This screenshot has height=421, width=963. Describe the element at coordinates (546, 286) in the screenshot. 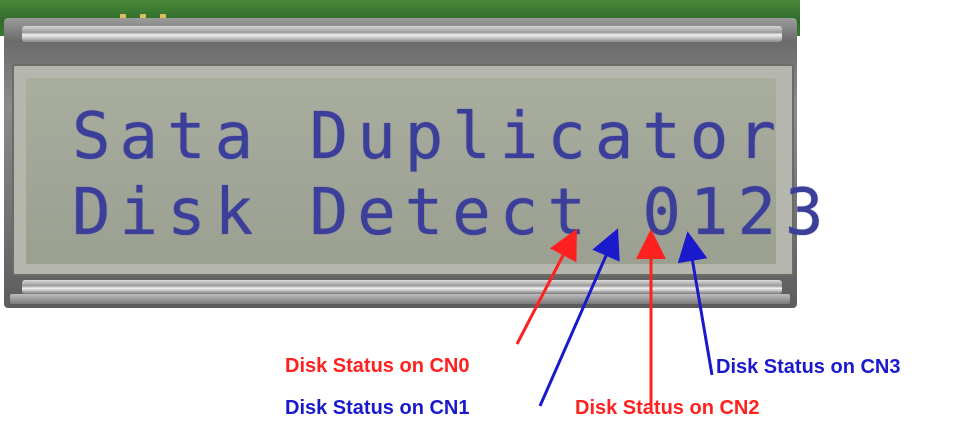

I see `arrow-cn0` at that location.